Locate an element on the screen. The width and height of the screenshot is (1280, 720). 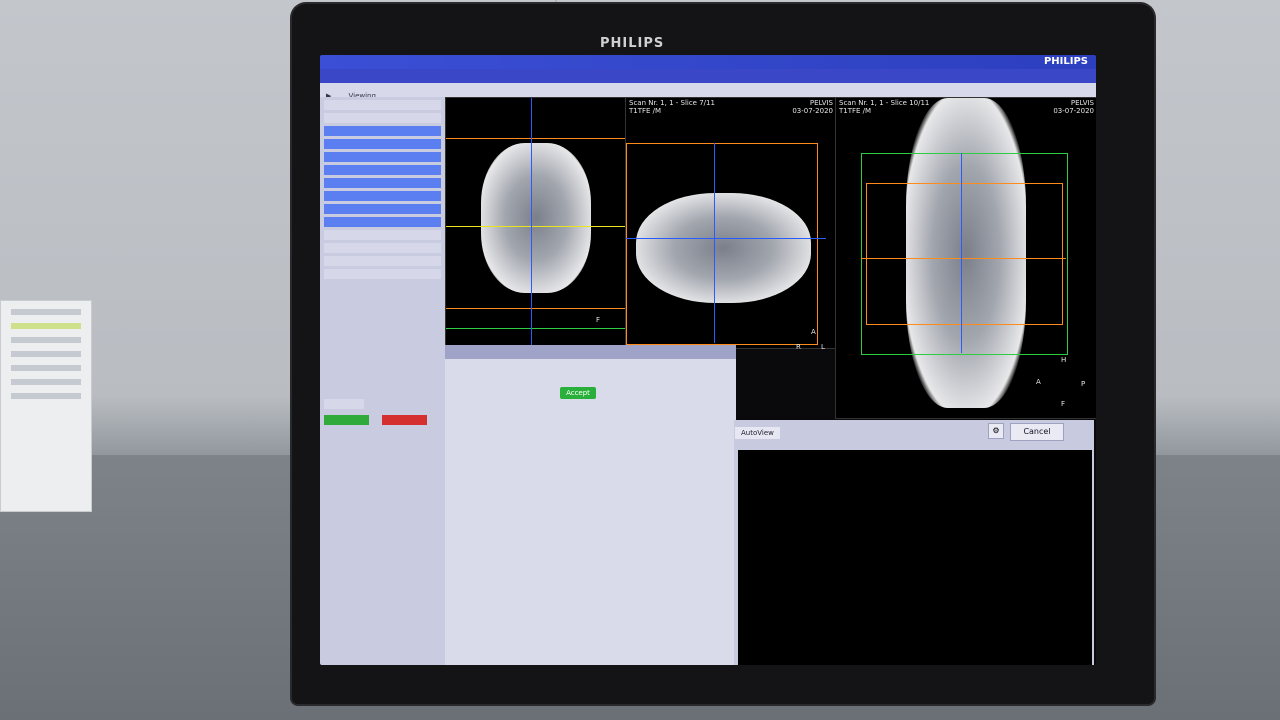
toolbar: ▶ Viewing is located at coordinates (708, 91).